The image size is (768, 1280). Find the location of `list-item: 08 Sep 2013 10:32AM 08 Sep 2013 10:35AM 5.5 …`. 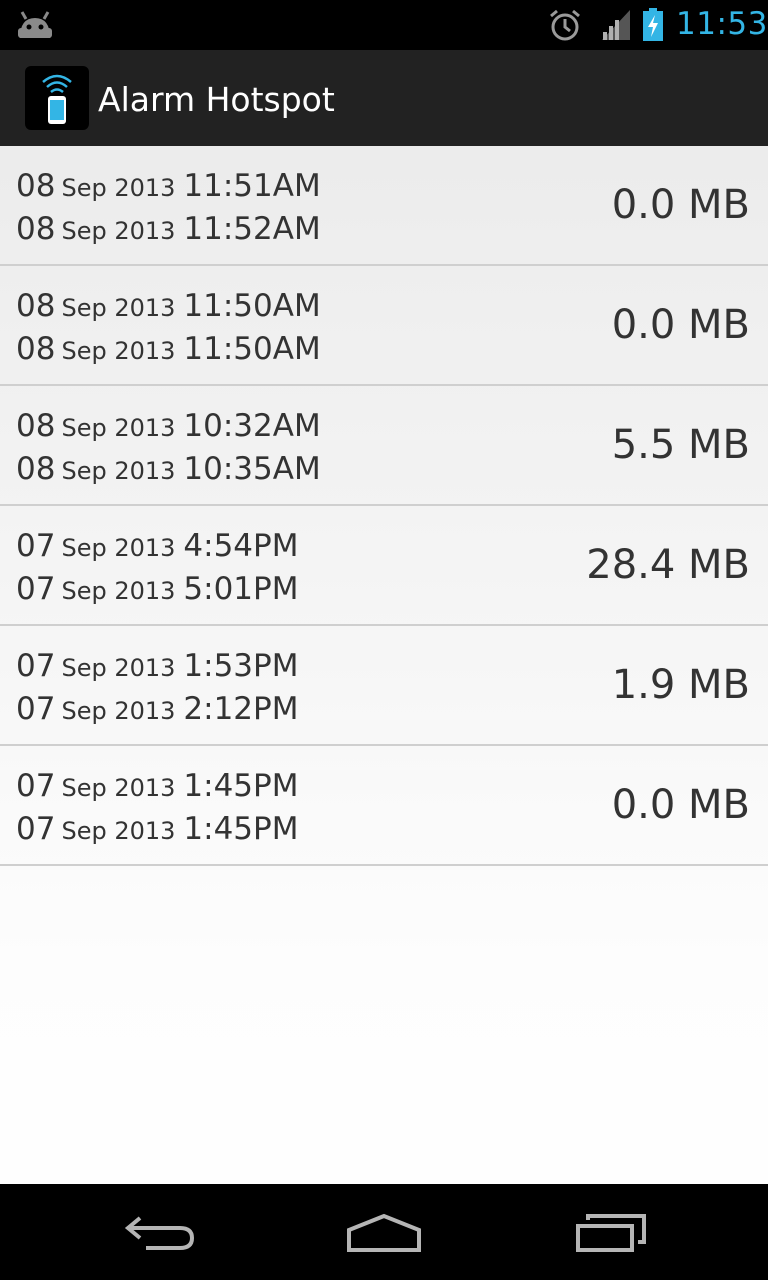

list-item: 08 Sep 2013 10:32AM 08 Sep 2013 10:35AM 5.5 … is located at coordinates (384, 446).